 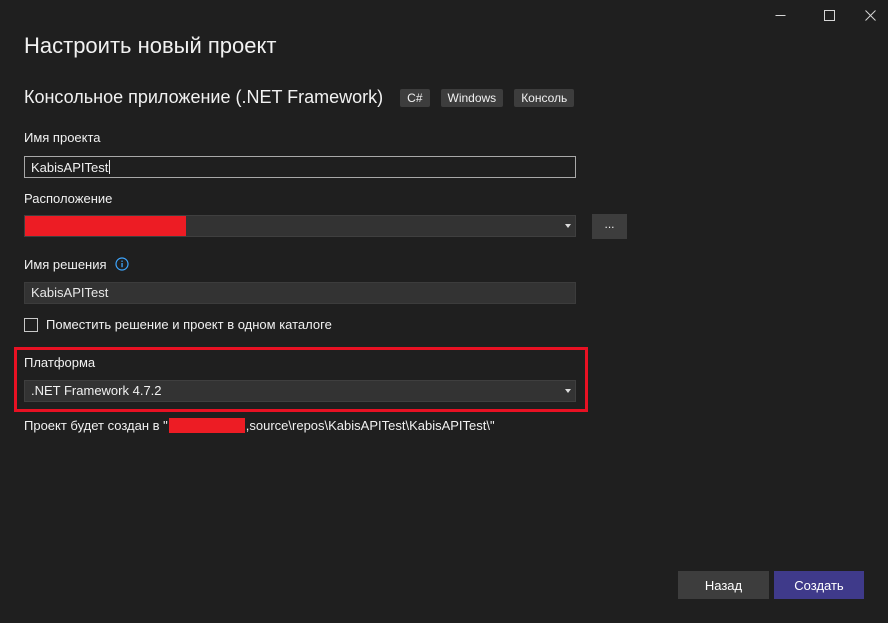 I want to click on solution-name-label-row: Имя решения, so click(x=76, y=265).